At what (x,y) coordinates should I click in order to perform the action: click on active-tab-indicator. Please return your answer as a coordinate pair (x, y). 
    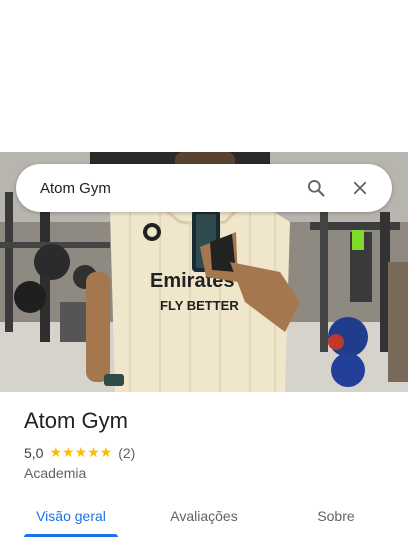
    Looking at the image, I should click on (71, 535).